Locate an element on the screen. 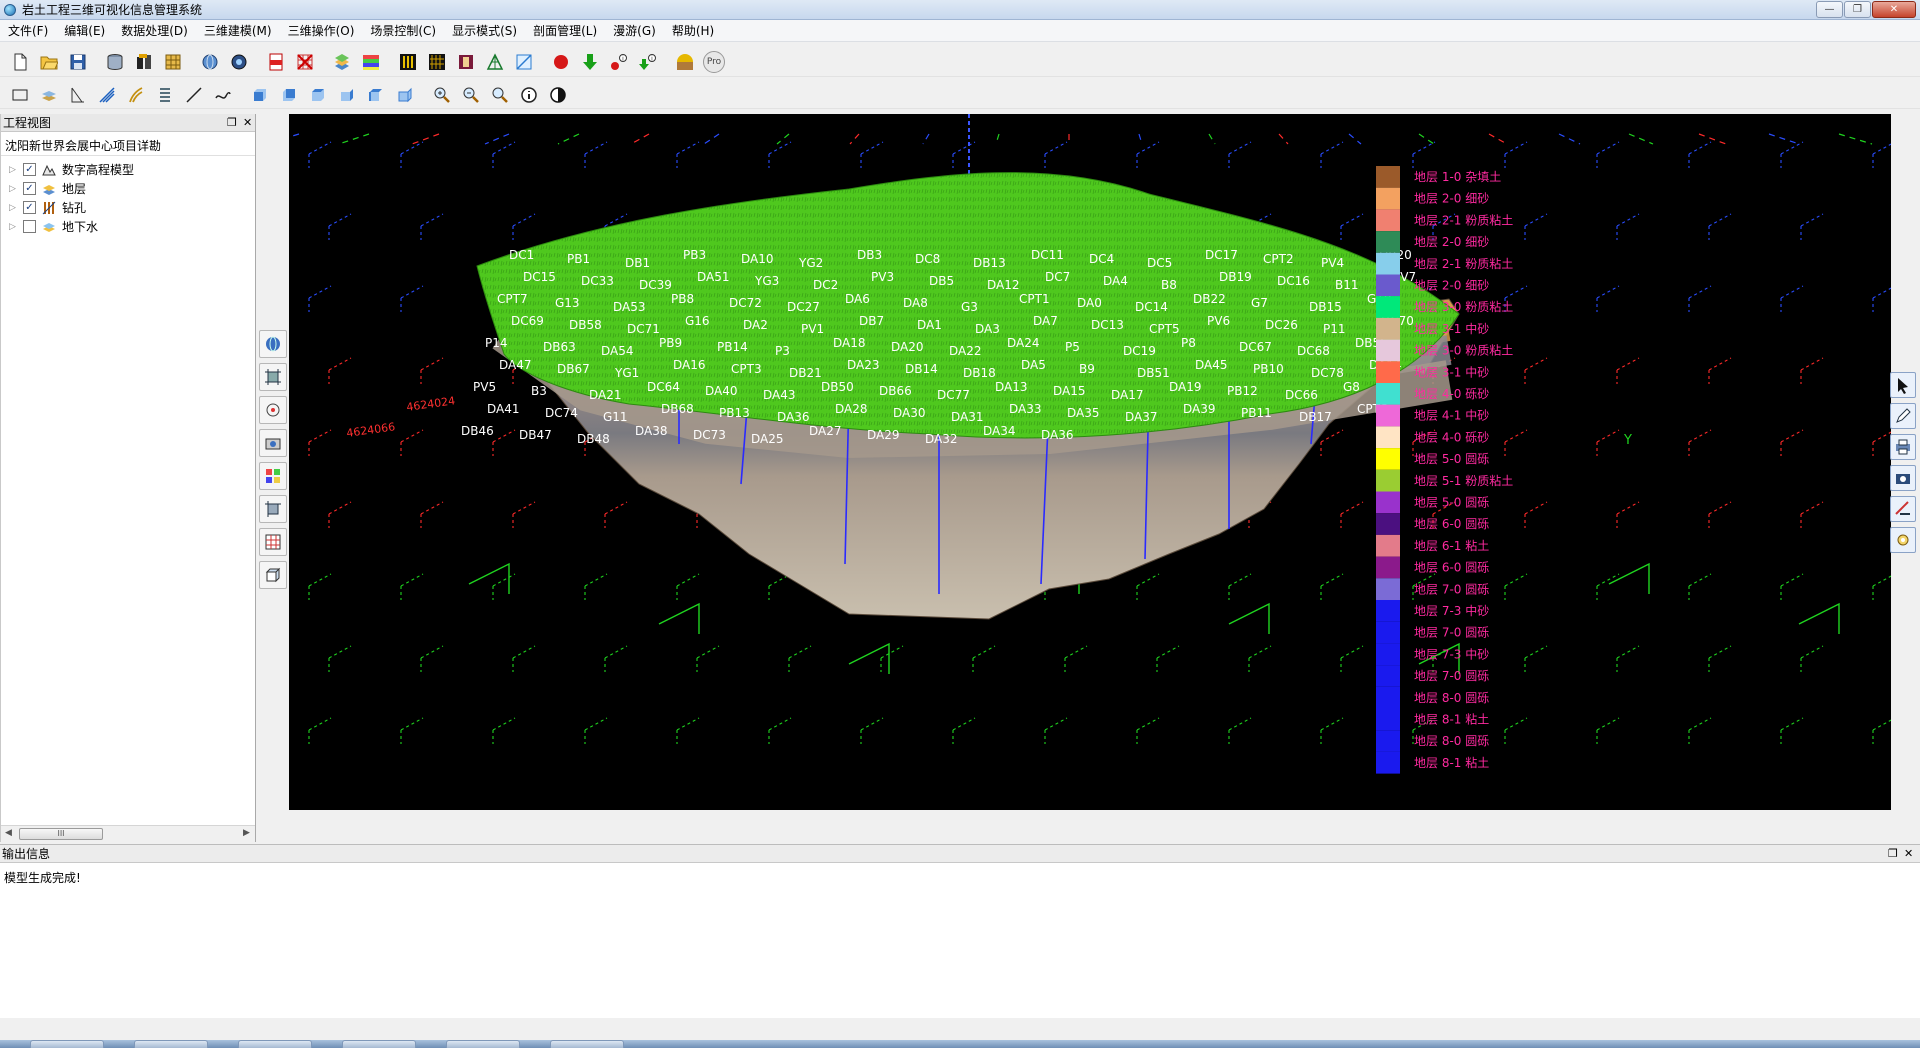  menu-roaming: 漫游(G) is located at coordinates (634, 31).